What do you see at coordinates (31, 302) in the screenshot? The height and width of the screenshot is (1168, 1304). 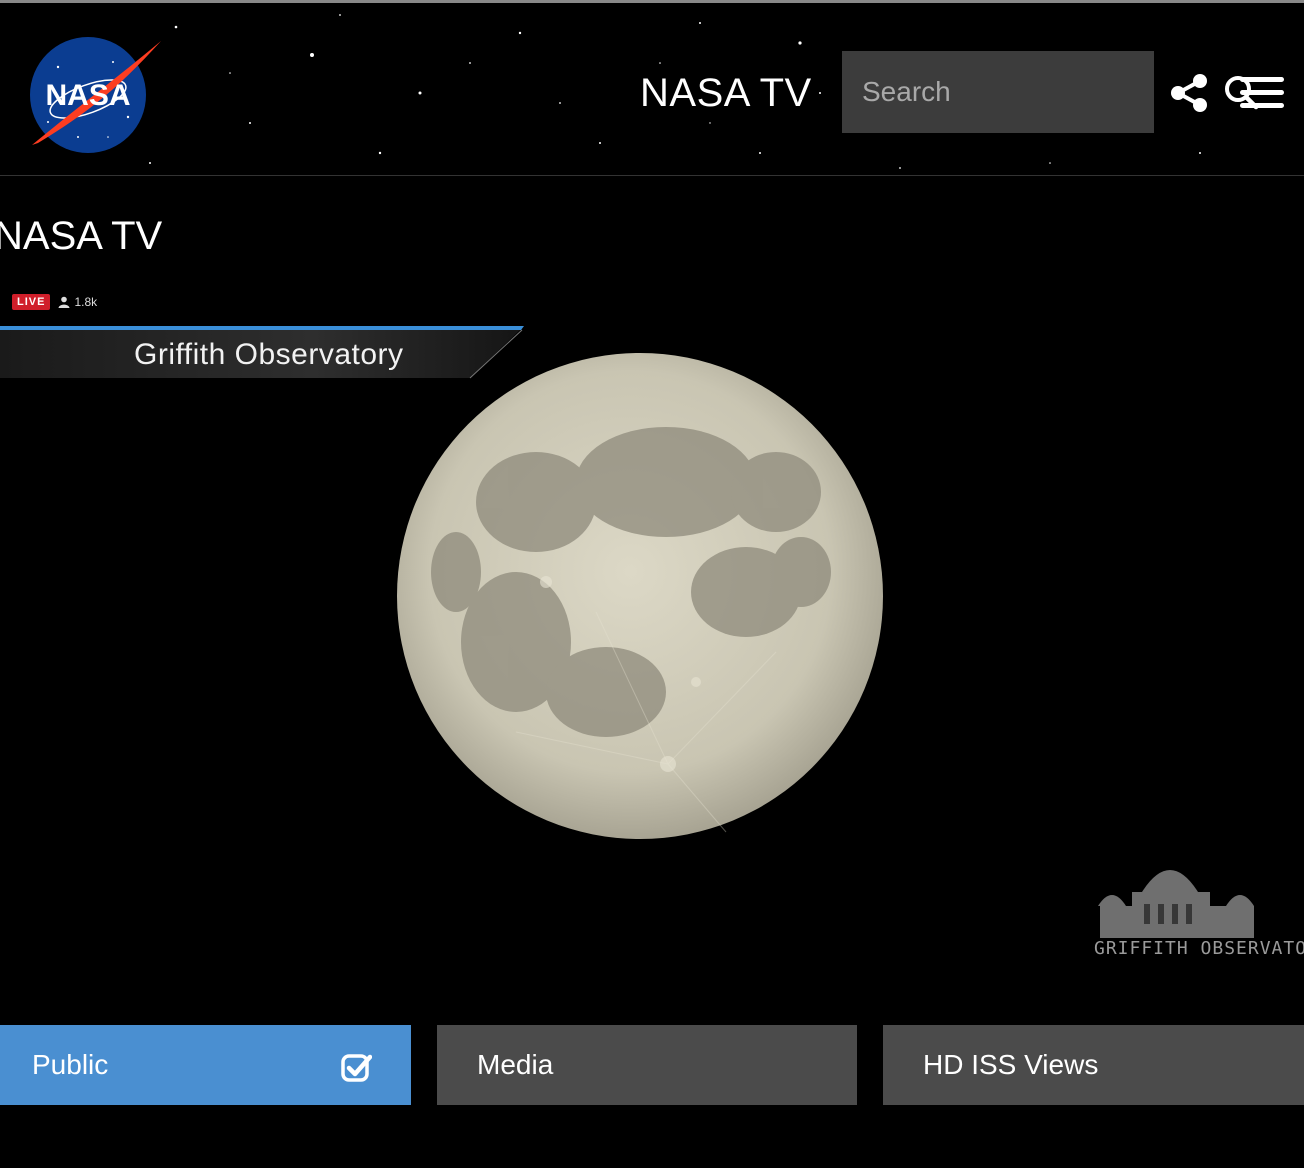 I see `live-badge: LIVE` at bounding box center [31, 302].